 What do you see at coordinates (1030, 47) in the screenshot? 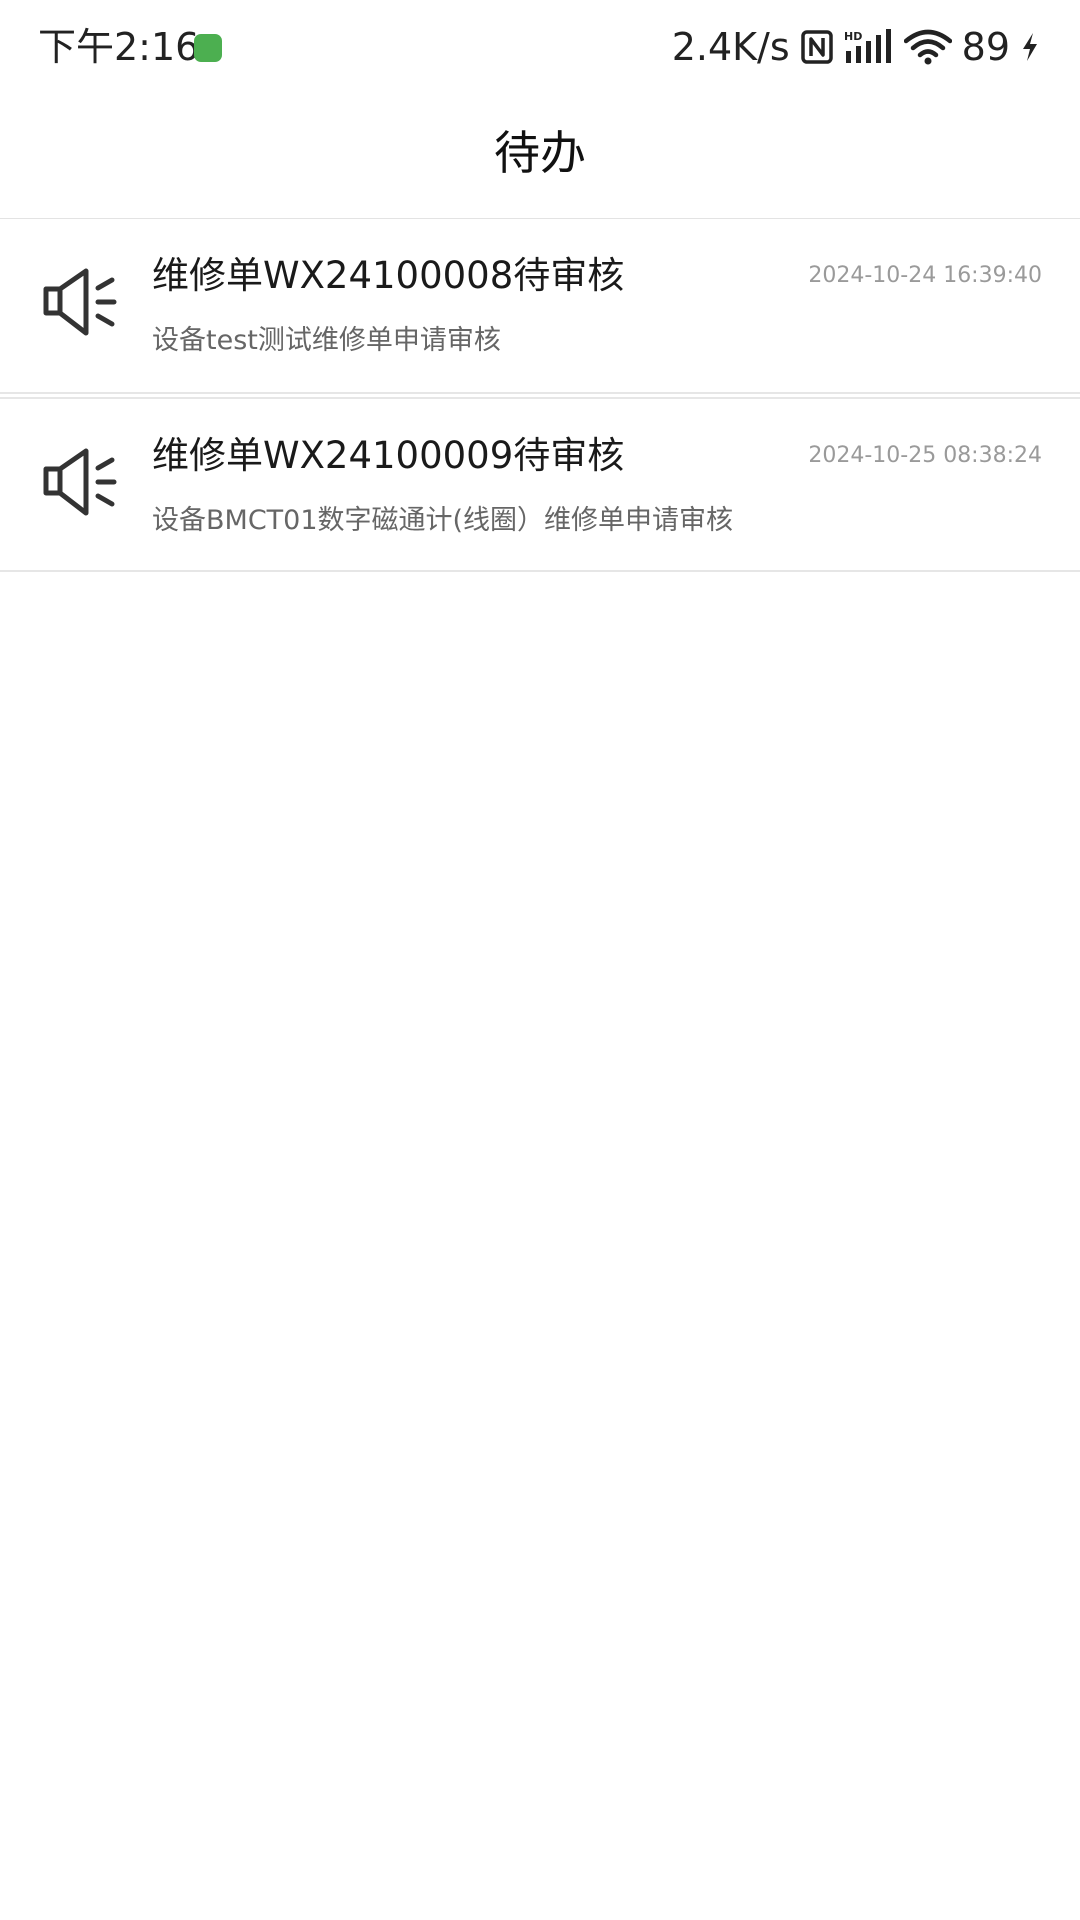
I see `charging-icon` at bounding box center [1030, 47].